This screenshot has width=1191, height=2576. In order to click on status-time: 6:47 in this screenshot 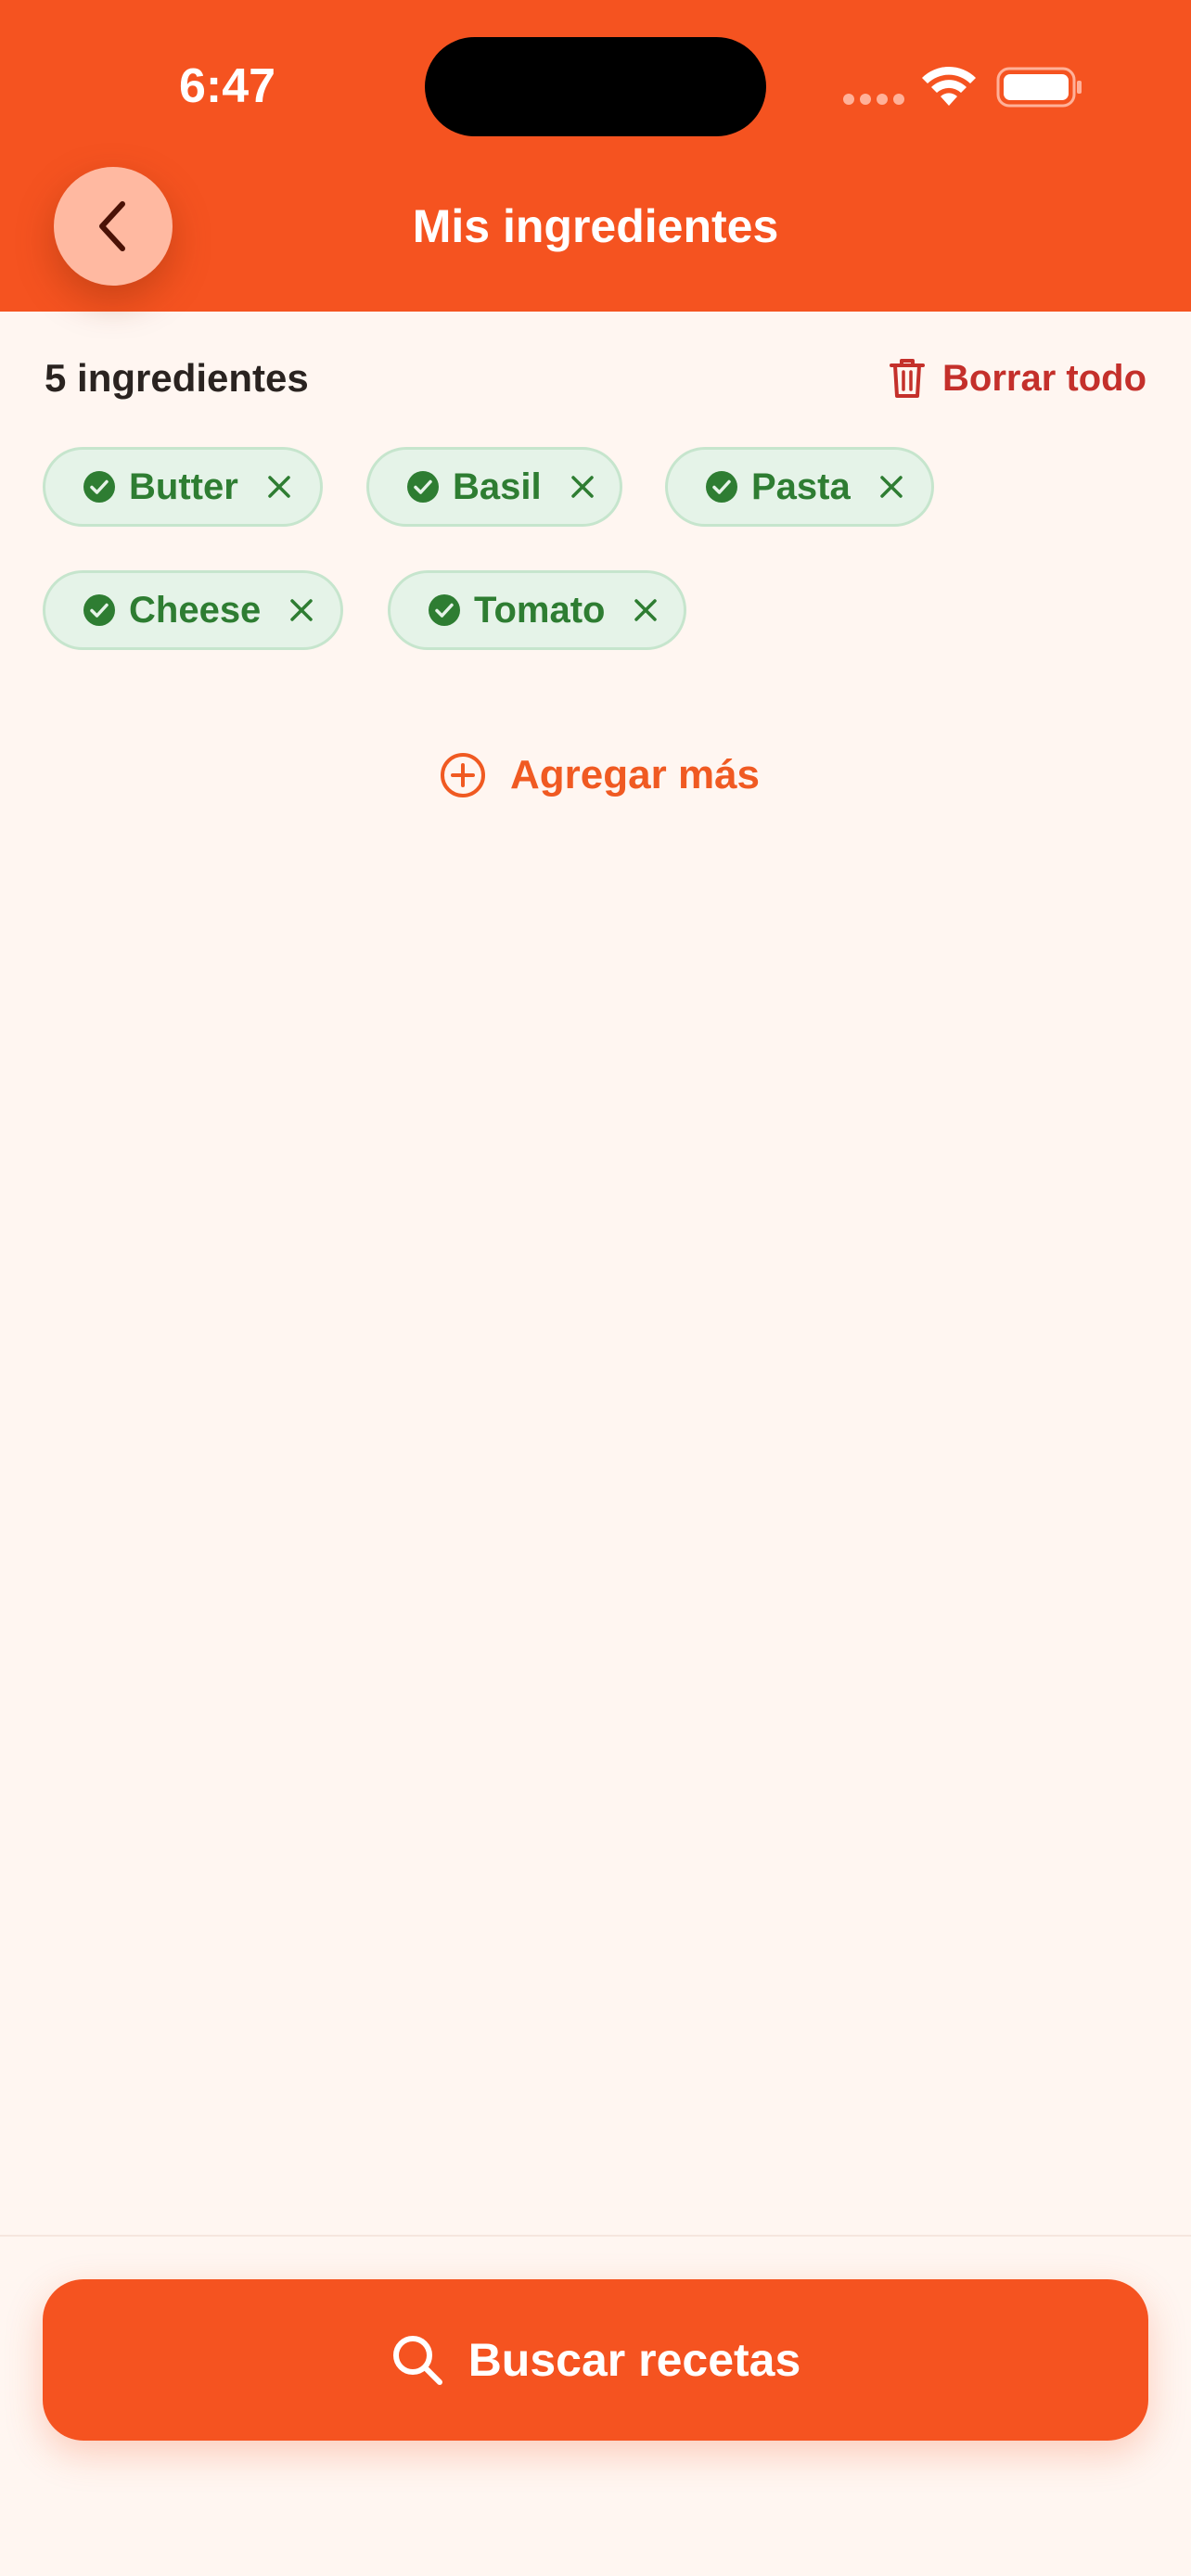, I will do `click(227, 86)`.